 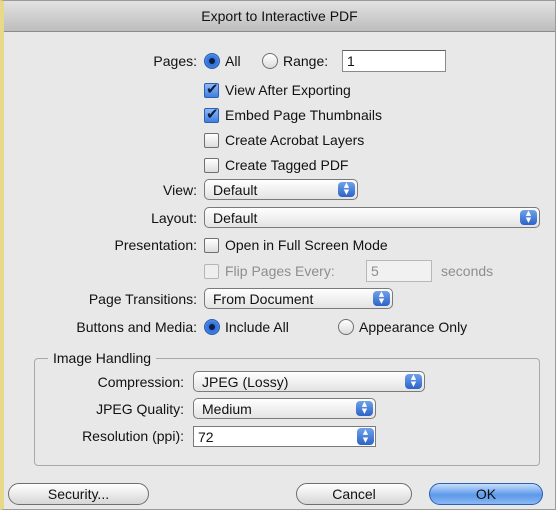 What do you see at coordinates (399, 271) in the screenshot?
I see `flip-pages-seconds-input: 5` at bounding box center [399, 271].